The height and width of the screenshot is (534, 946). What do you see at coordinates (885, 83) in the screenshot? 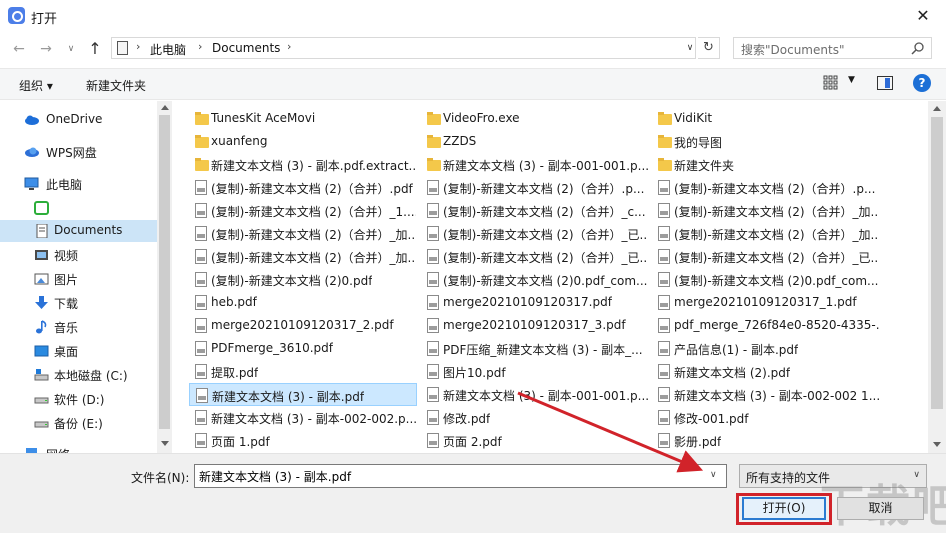
I see `preview-pane-icon` at bounding box center [885, 83].